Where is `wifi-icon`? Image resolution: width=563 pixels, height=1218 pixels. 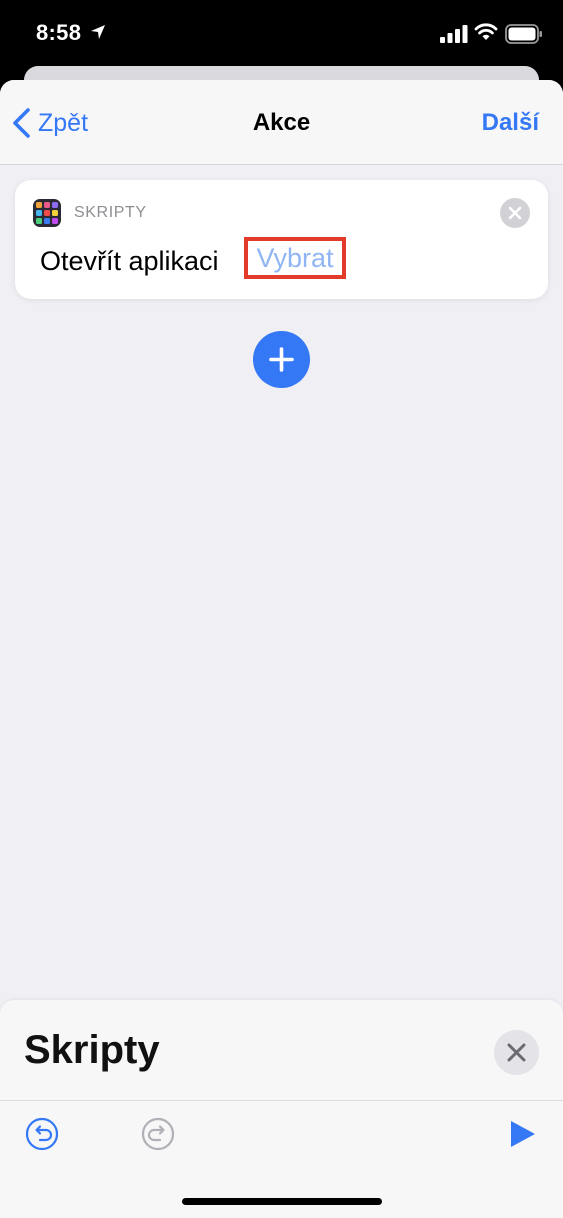 wifi-icon is located at coordinates (486, 31).